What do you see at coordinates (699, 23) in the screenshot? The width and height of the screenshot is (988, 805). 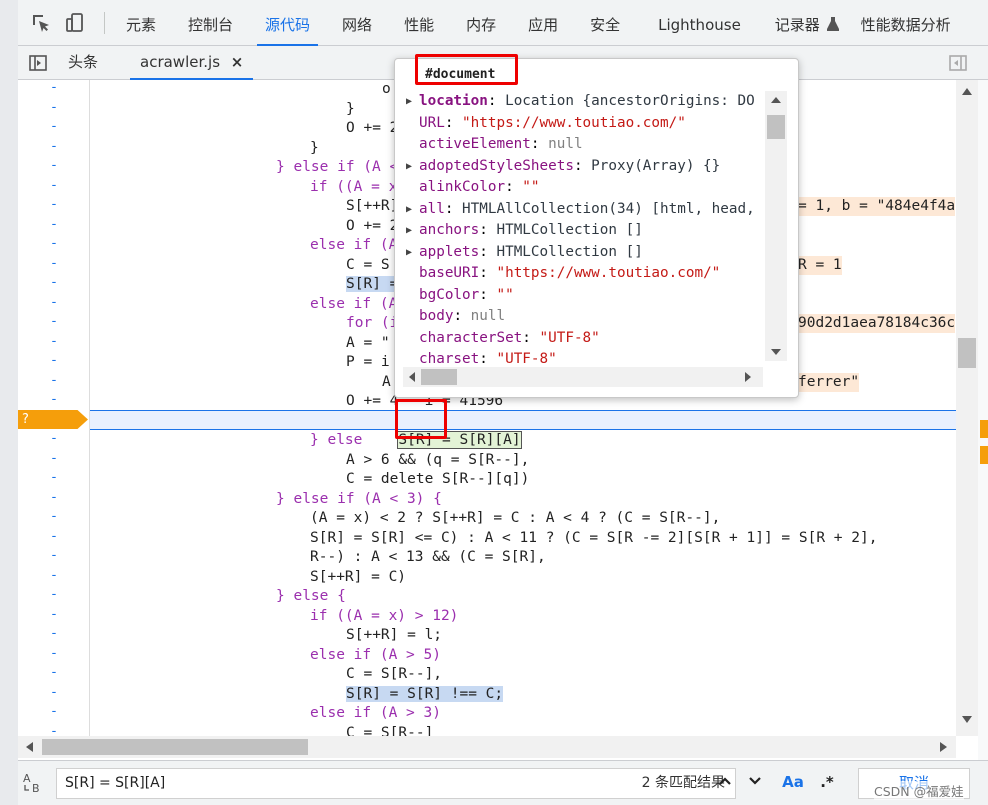 I see `tab-lighthouse: Lighthouse` at bounding box center [699, 23].